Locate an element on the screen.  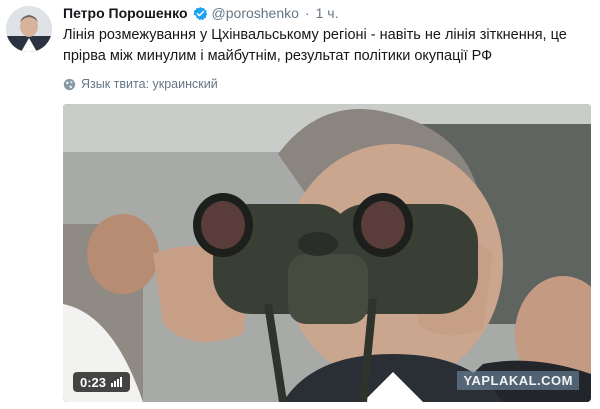
tweet-timestamp: 1 ч. is located at coordinates (327, 13).